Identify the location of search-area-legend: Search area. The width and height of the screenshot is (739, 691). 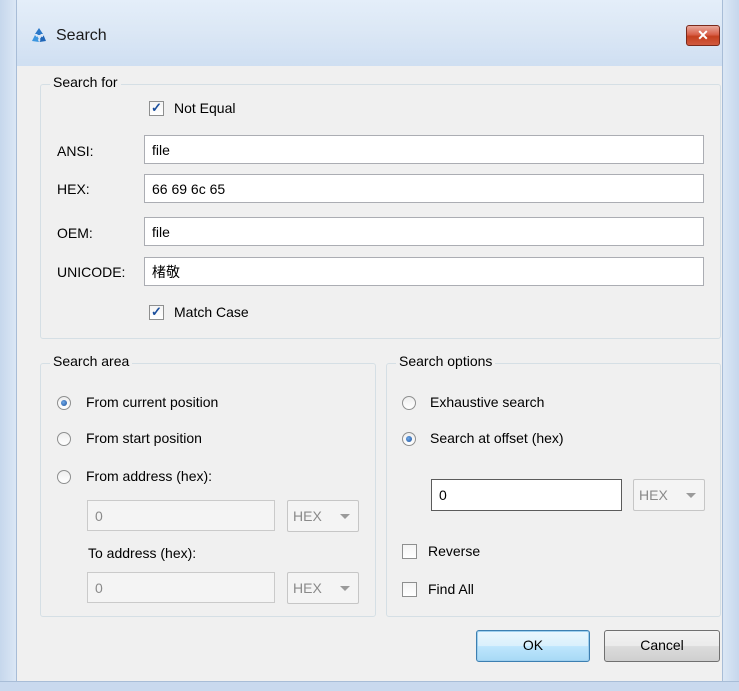
(91, 361).